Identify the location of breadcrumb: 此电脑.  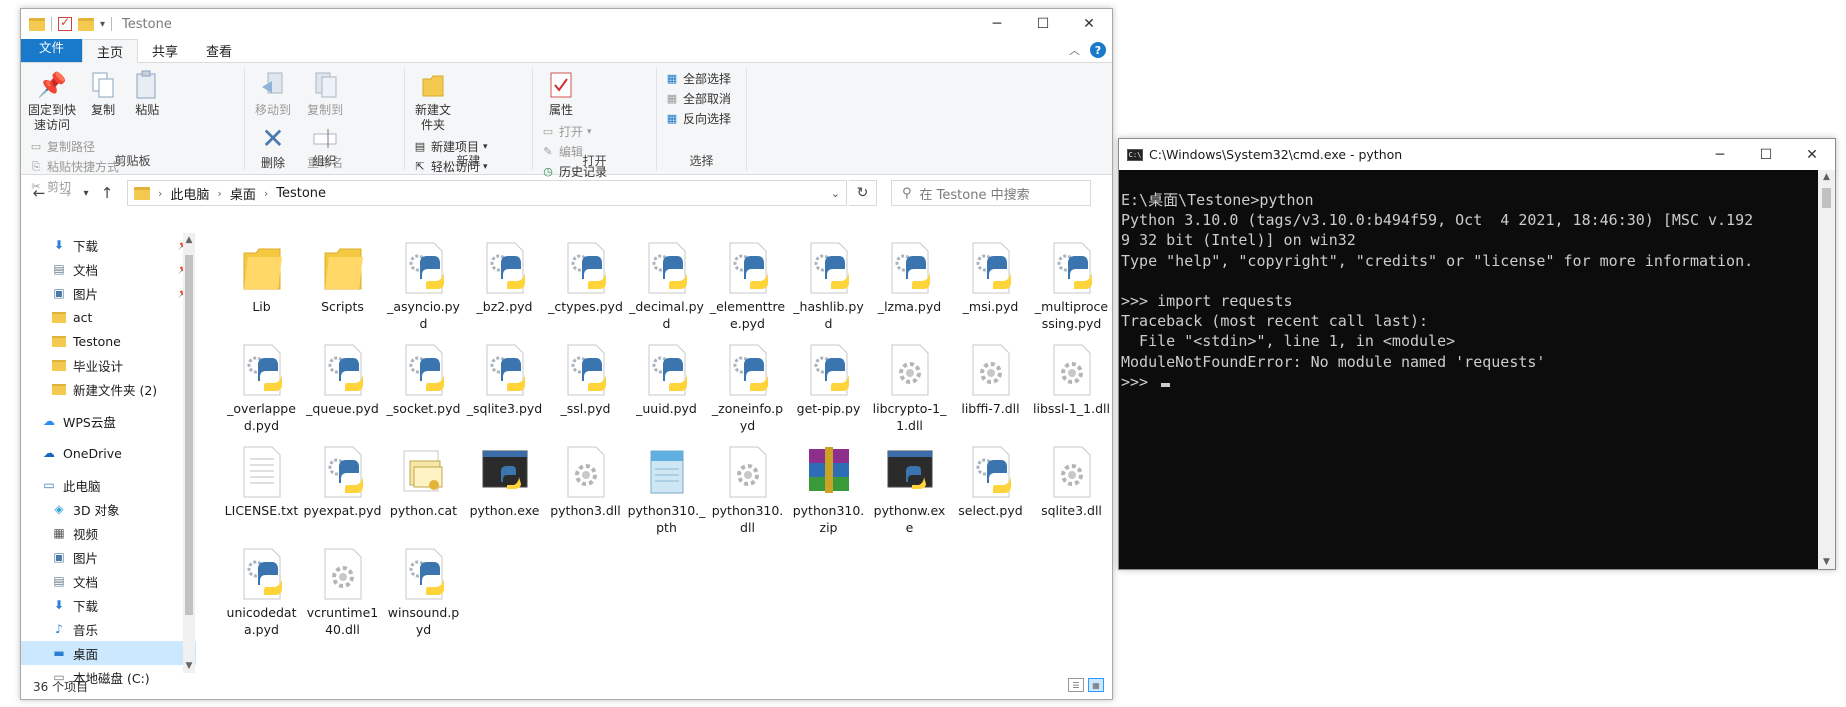
(189, 193).